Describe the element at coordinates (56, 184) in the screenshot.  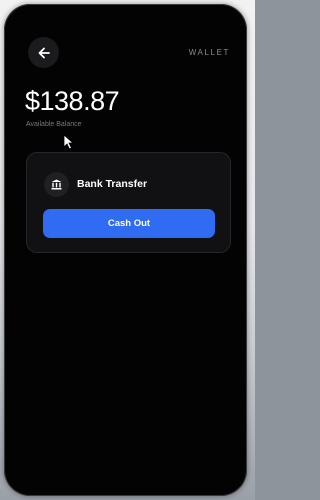
I see `bank-icon` at that location.